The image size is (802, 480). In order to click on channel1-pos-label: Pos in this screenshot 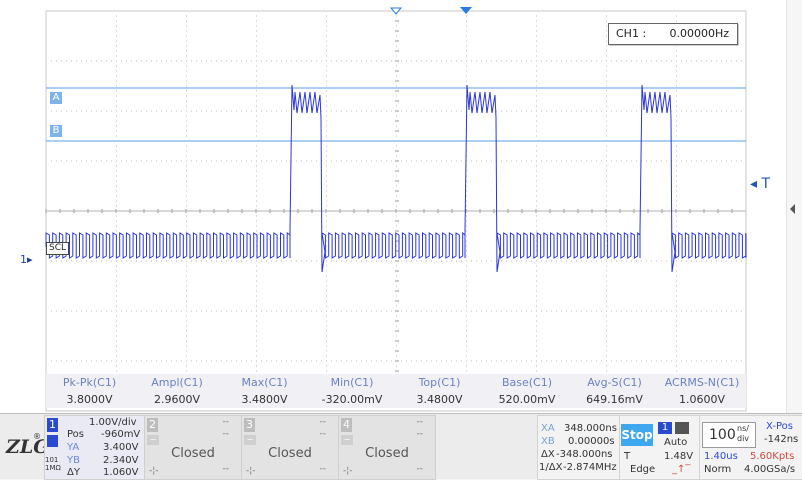, I will do `click(76, 434)`.